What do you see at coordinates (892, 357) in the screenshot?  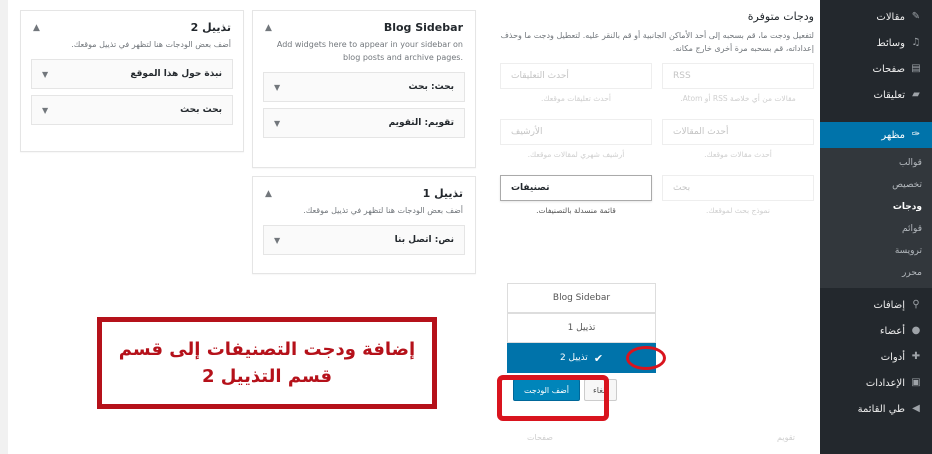 I see `menu-item-label: أدوات` at bounding box center [892, 357].